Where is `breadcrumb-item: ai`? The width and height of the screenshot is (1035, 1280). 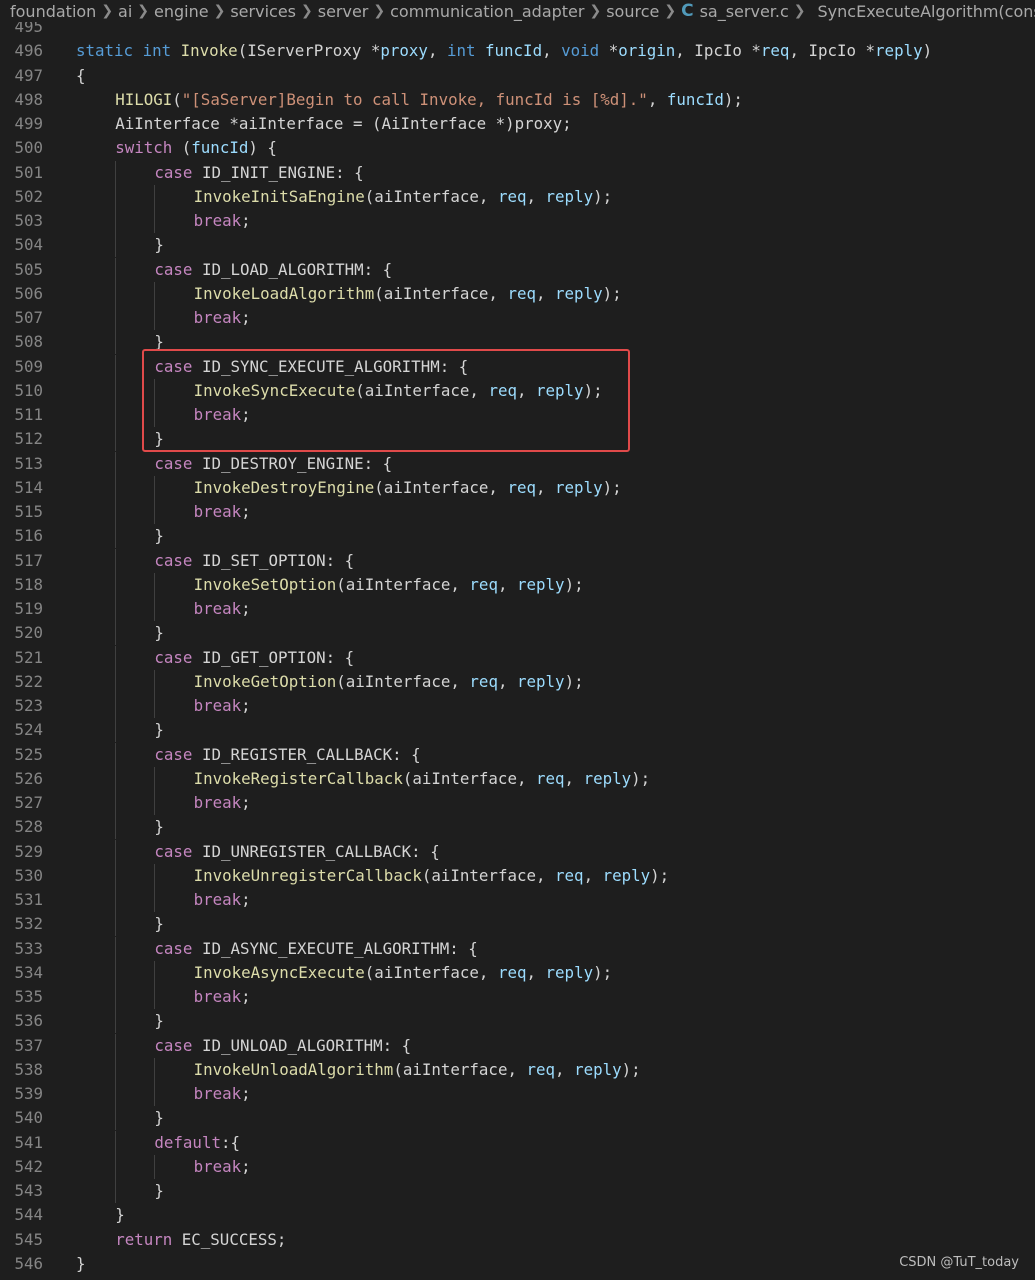 breadcrumb-item: ai is located at coordinates (125, 11).